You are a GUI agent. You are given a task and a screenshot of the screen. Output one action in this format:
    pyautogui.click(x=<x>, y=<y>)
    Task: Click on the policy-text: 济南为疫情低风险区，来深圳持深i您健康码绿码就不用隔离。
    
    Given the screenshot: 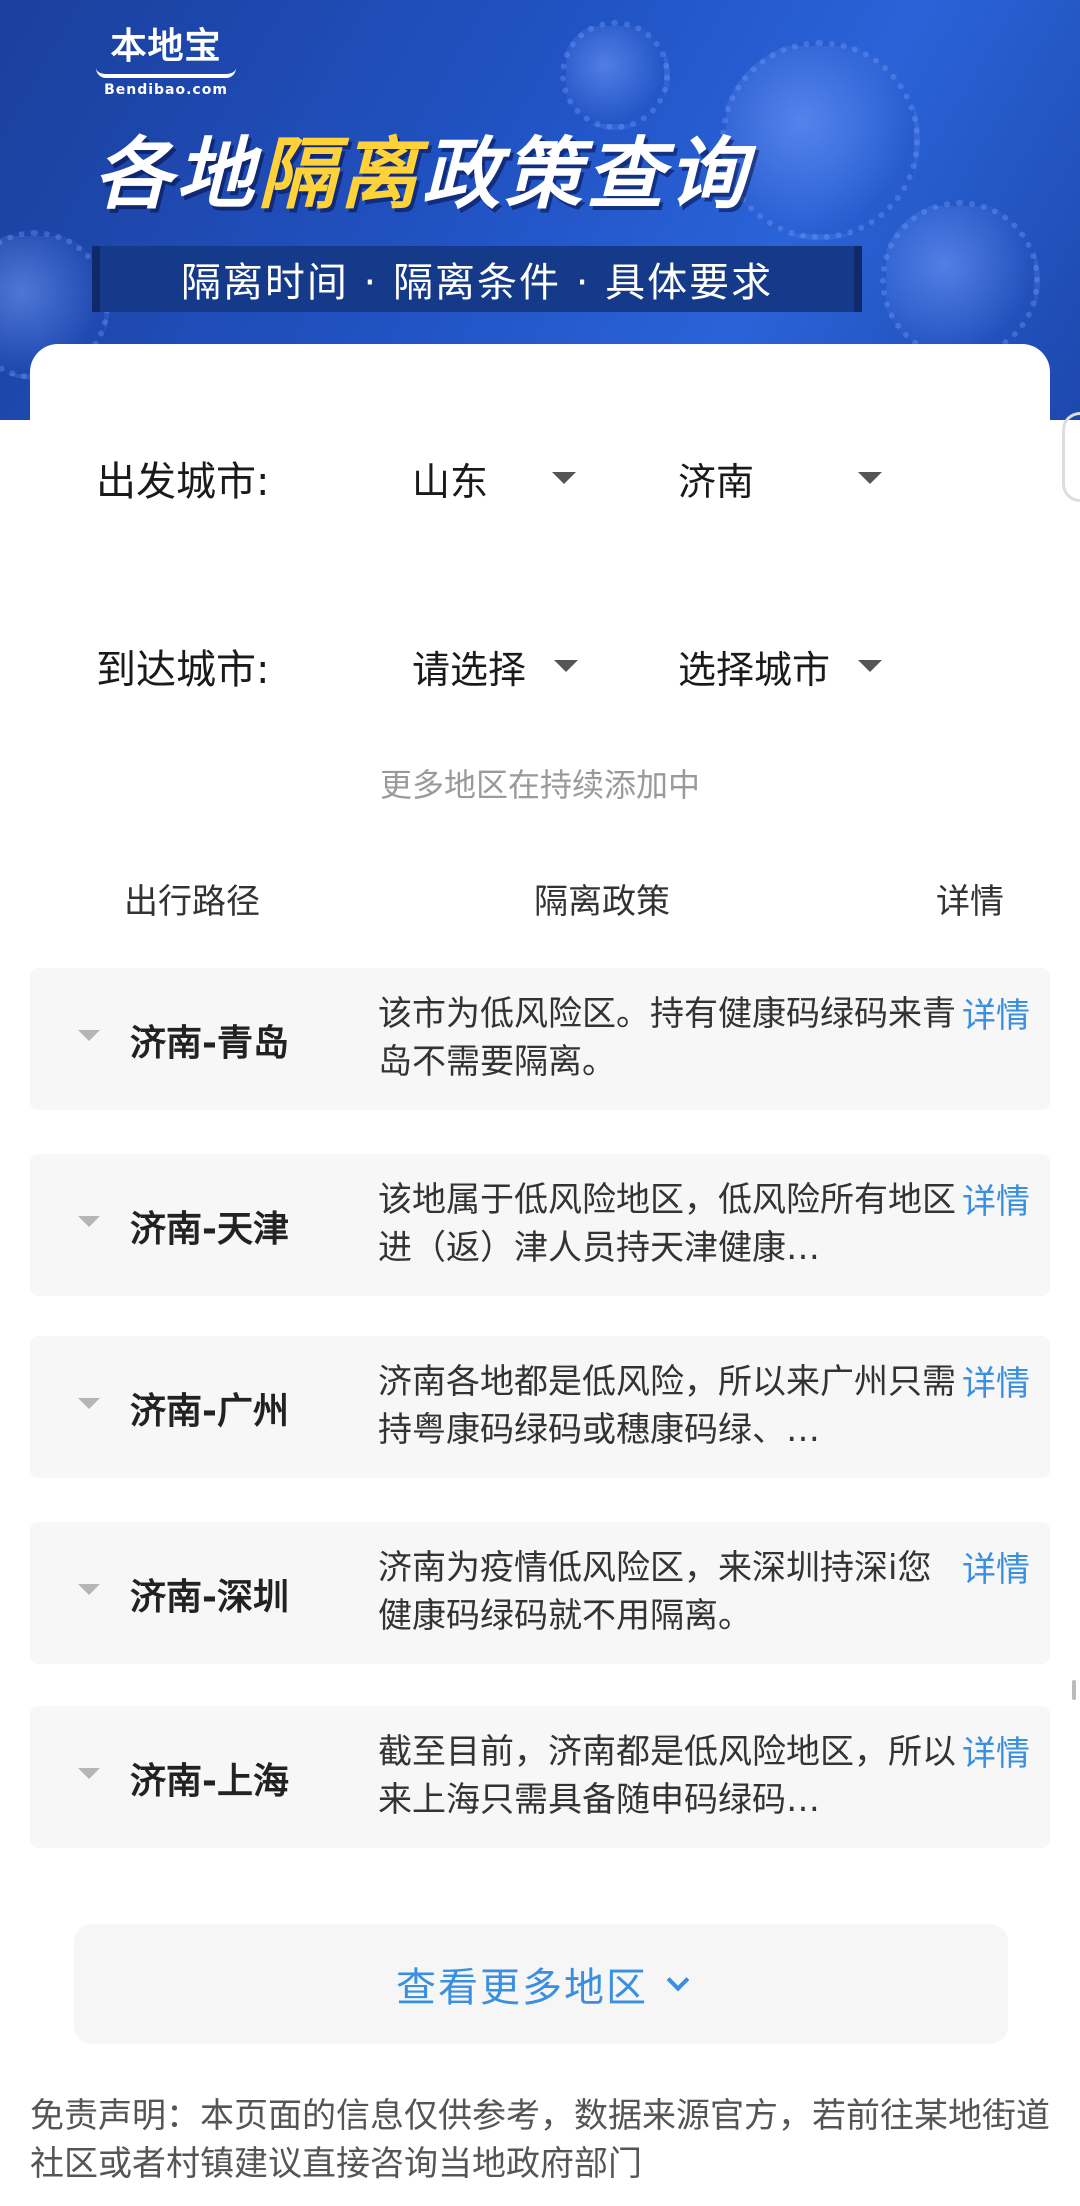 What is the action you would take?
    pyautogui.click(x=655, y=1592)
    